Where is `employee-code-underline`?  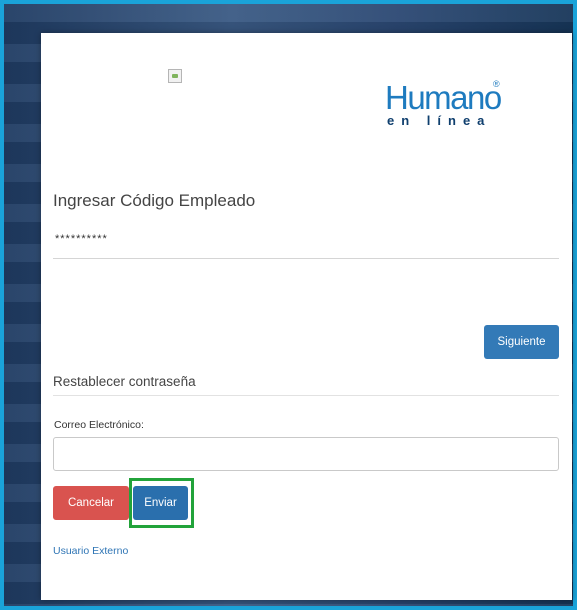 employee-code-underline is located at coordinates (306, 258).